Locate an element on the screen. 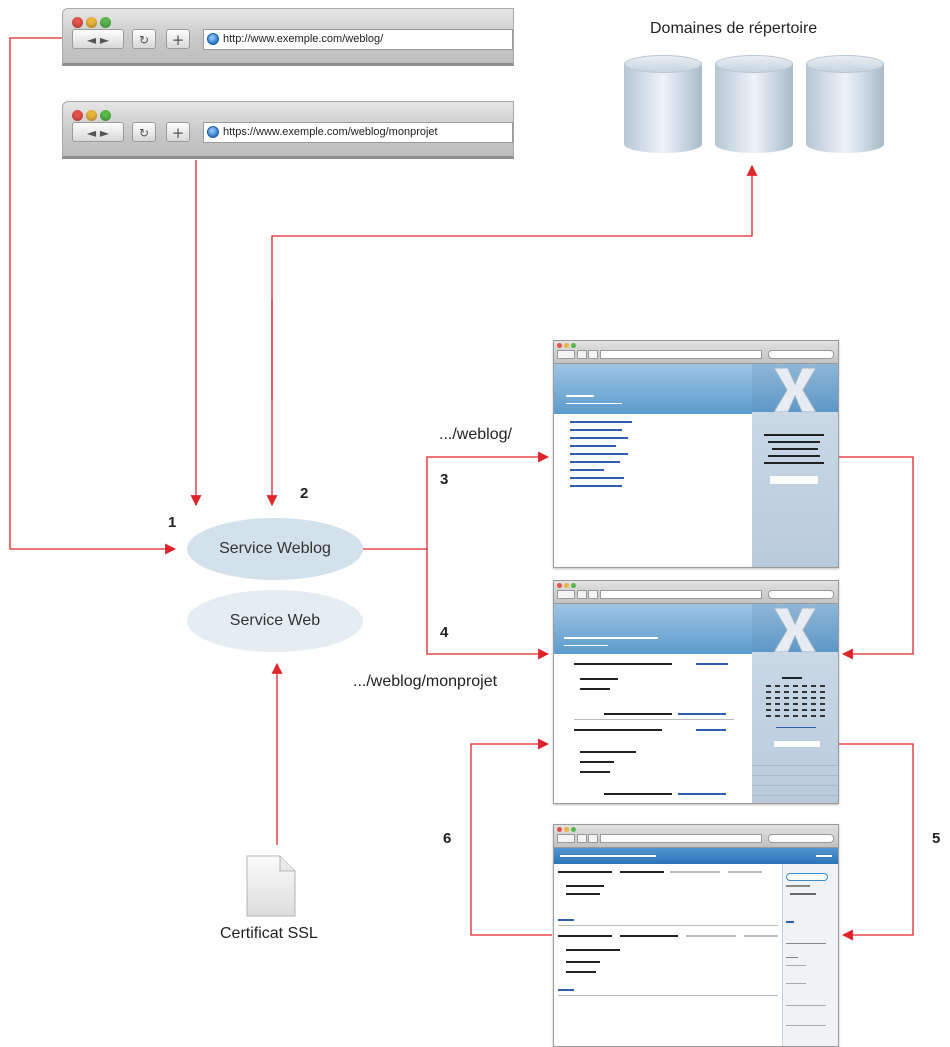 The height and width of the screenshot is (1047, 950). url-text: http://www.exemple.com/weblog/ is located at coordinates (303, 39).